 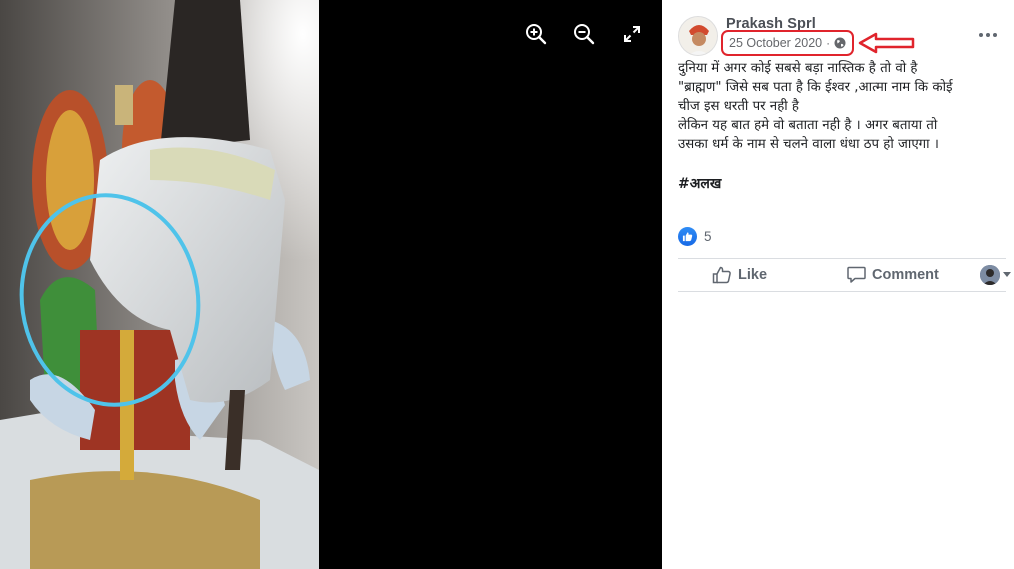 I want to click on more-options-button, so click(x=988, y=35).